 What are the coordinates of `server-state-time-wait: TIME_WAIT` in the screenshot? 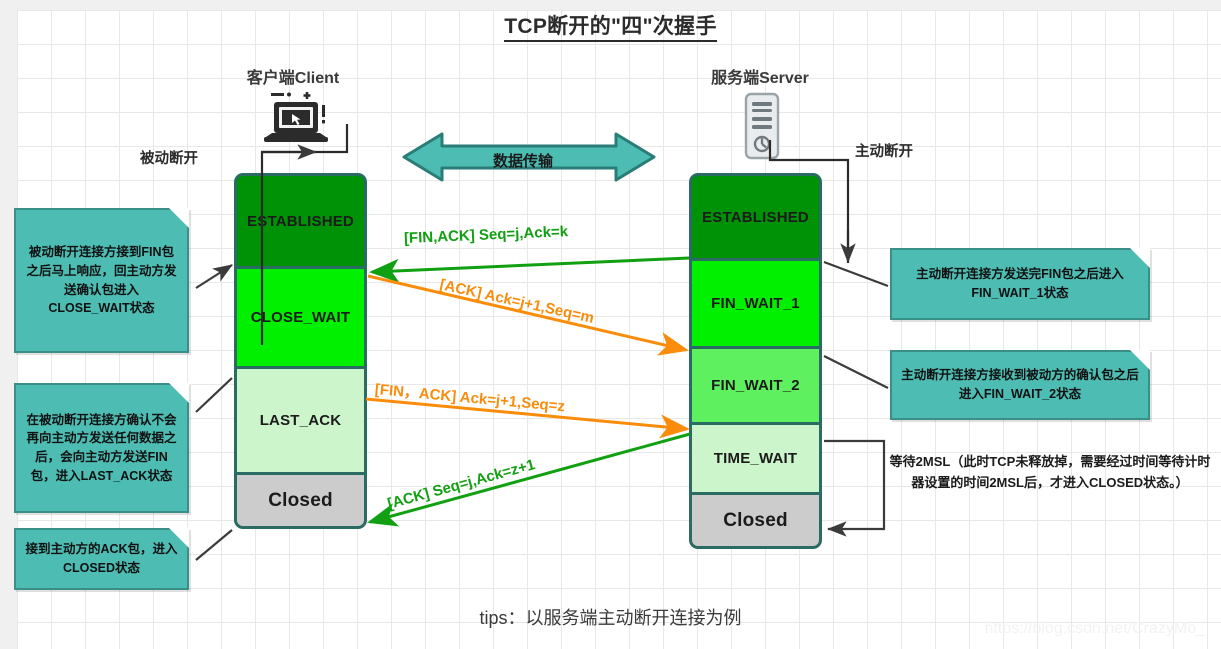 It's located at (755, 460).